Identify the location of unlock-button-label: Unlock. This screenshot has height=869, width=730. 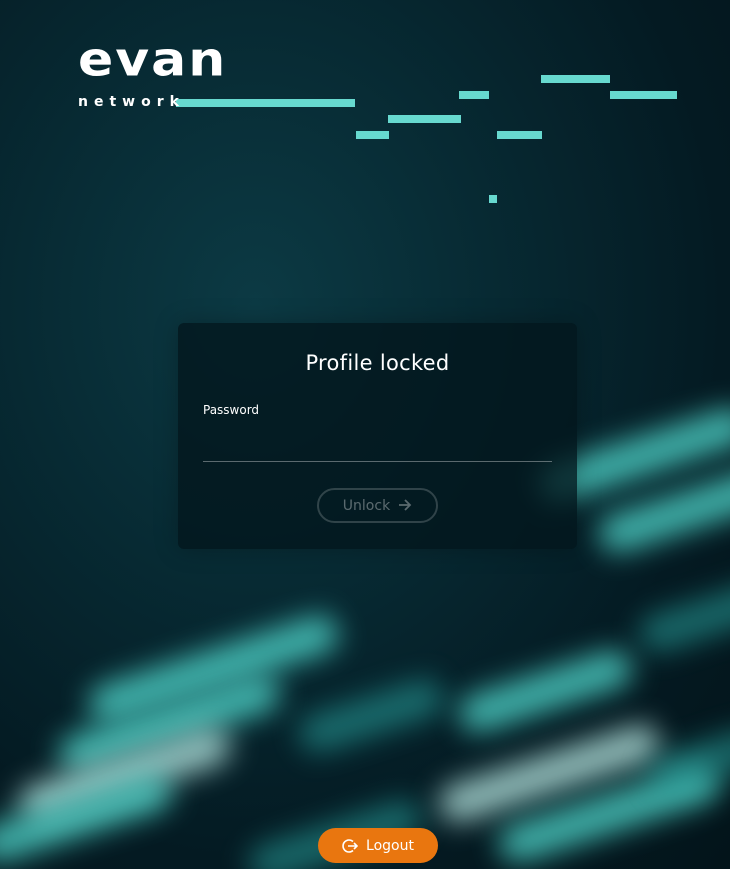
(366, 505).